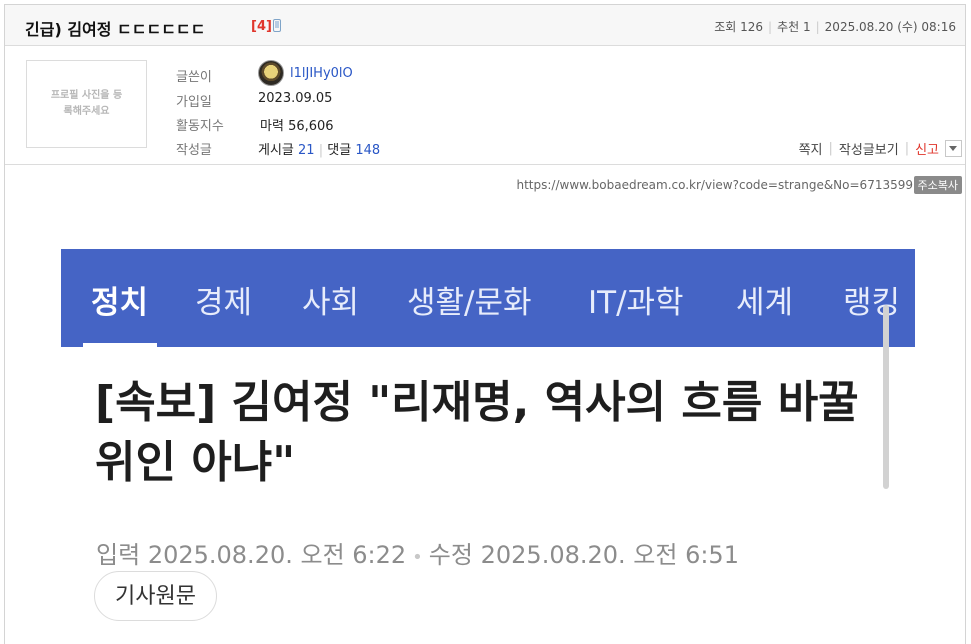  What do you see at coordinates (155, 596) in the screenshot?
I see `original-article-button: 기사원문` at bounding box center [155, 596].